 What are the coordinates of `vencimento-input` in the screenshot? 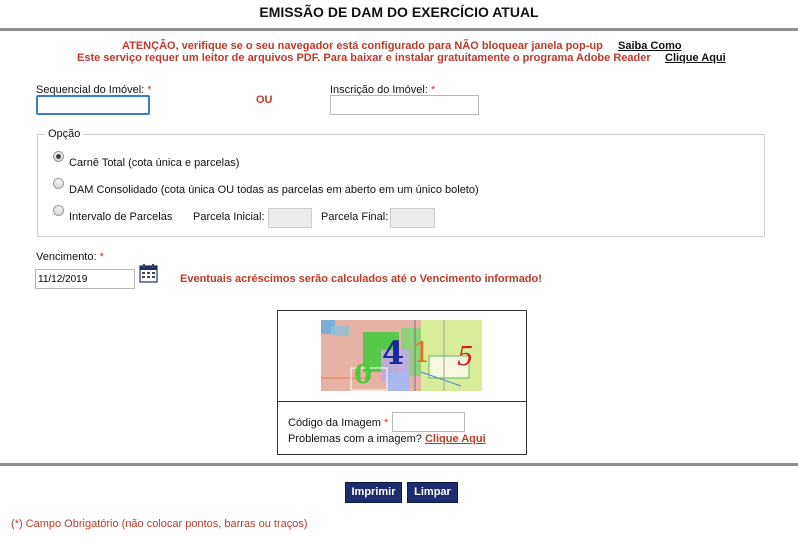 It's located at (85, 279).